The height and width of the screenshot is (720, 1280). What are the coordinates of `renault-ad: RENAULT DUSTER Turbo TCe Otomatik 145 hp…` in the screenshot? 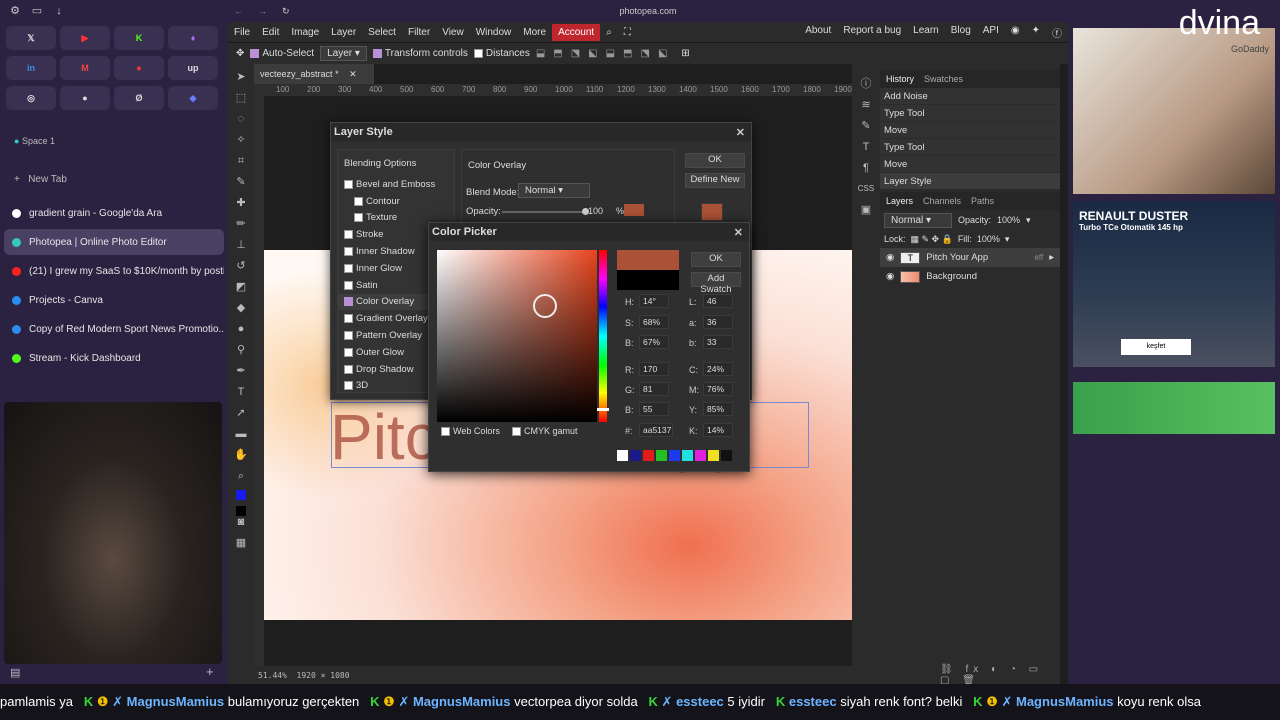 It's located at (1174, 284).